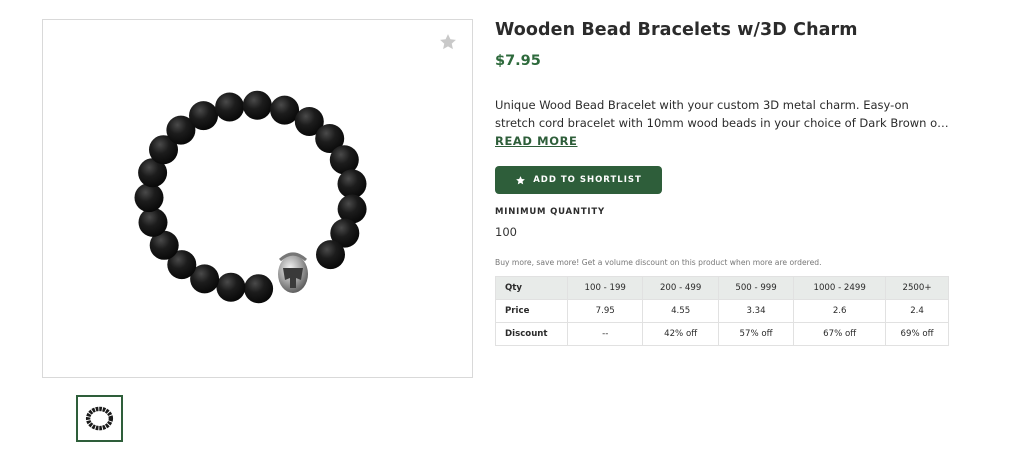 This screenshot has width=1024, height=450. I want to click on add-to-shortlist-button: ADD TO SHORTLIST, so click(578, 180).